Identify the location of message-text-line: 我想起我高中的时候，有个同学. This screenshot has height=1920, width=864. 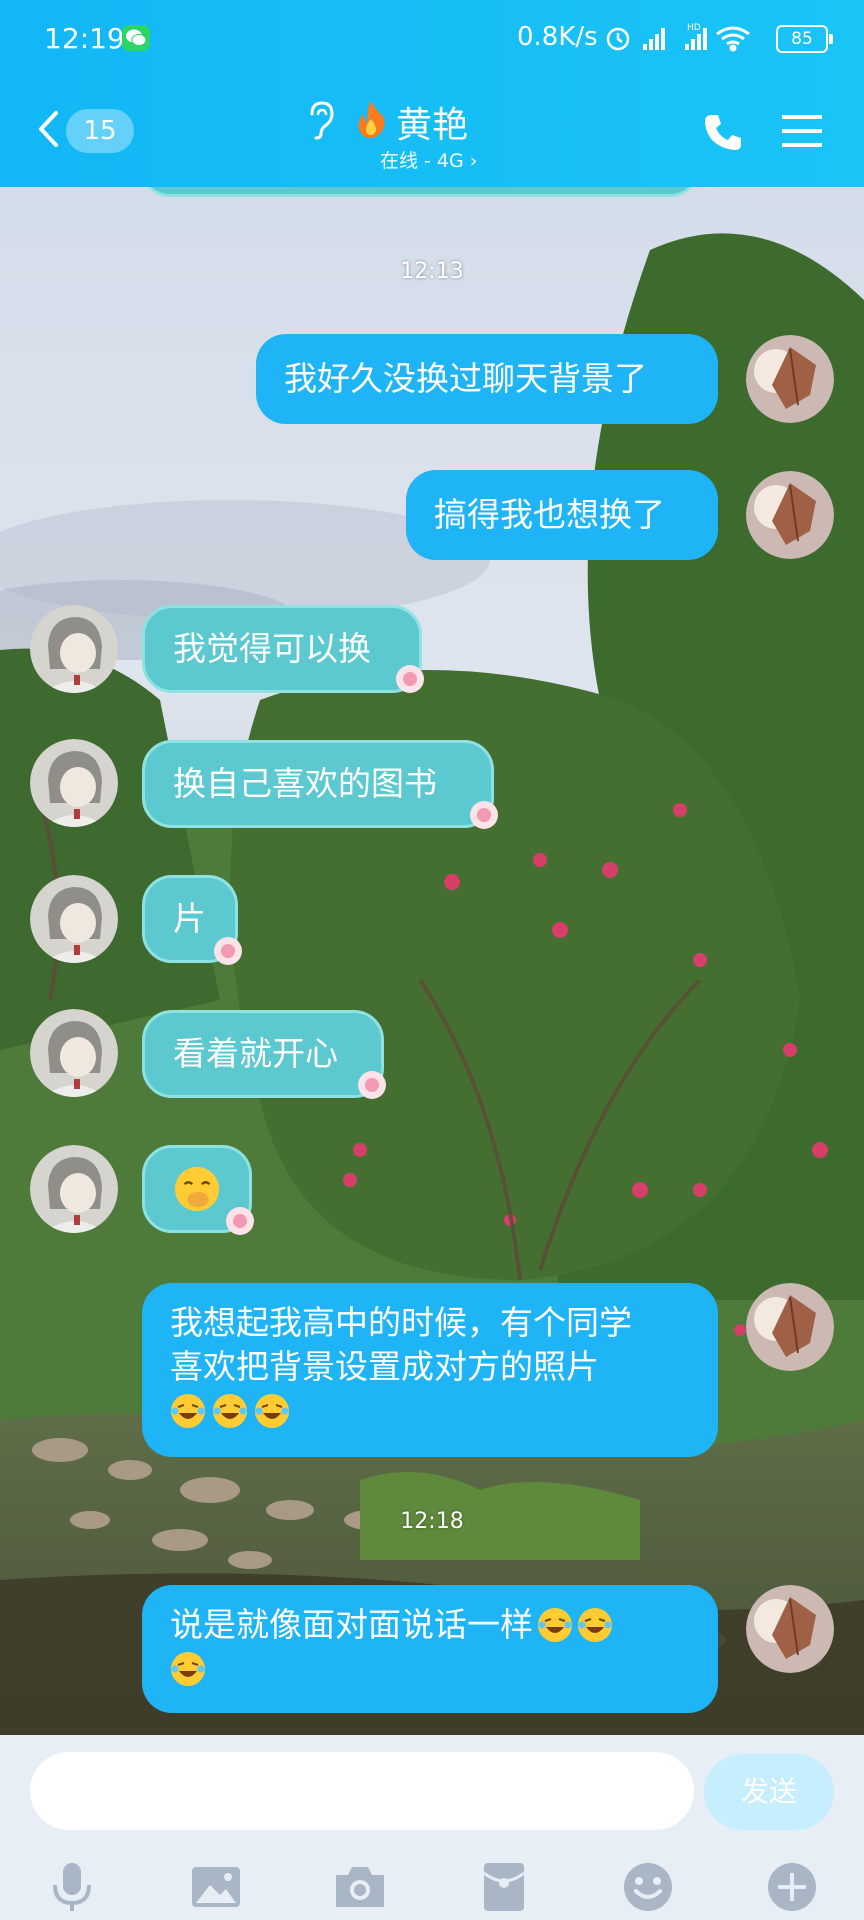
(401, 1322).